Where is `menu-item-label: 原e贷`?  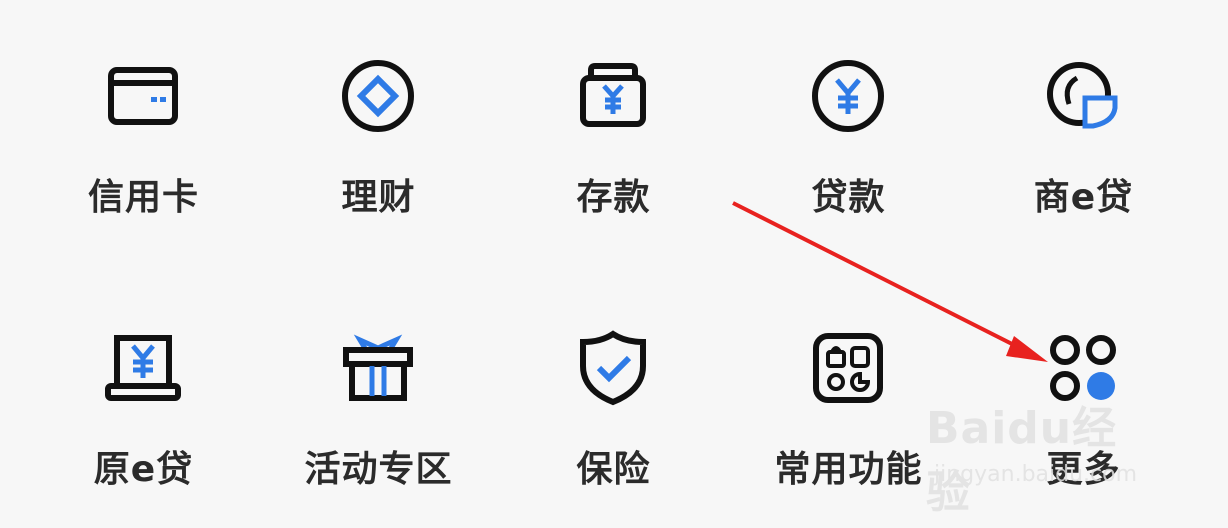 menu-item-label: 原e贷 is located at coordinates (143, 469).